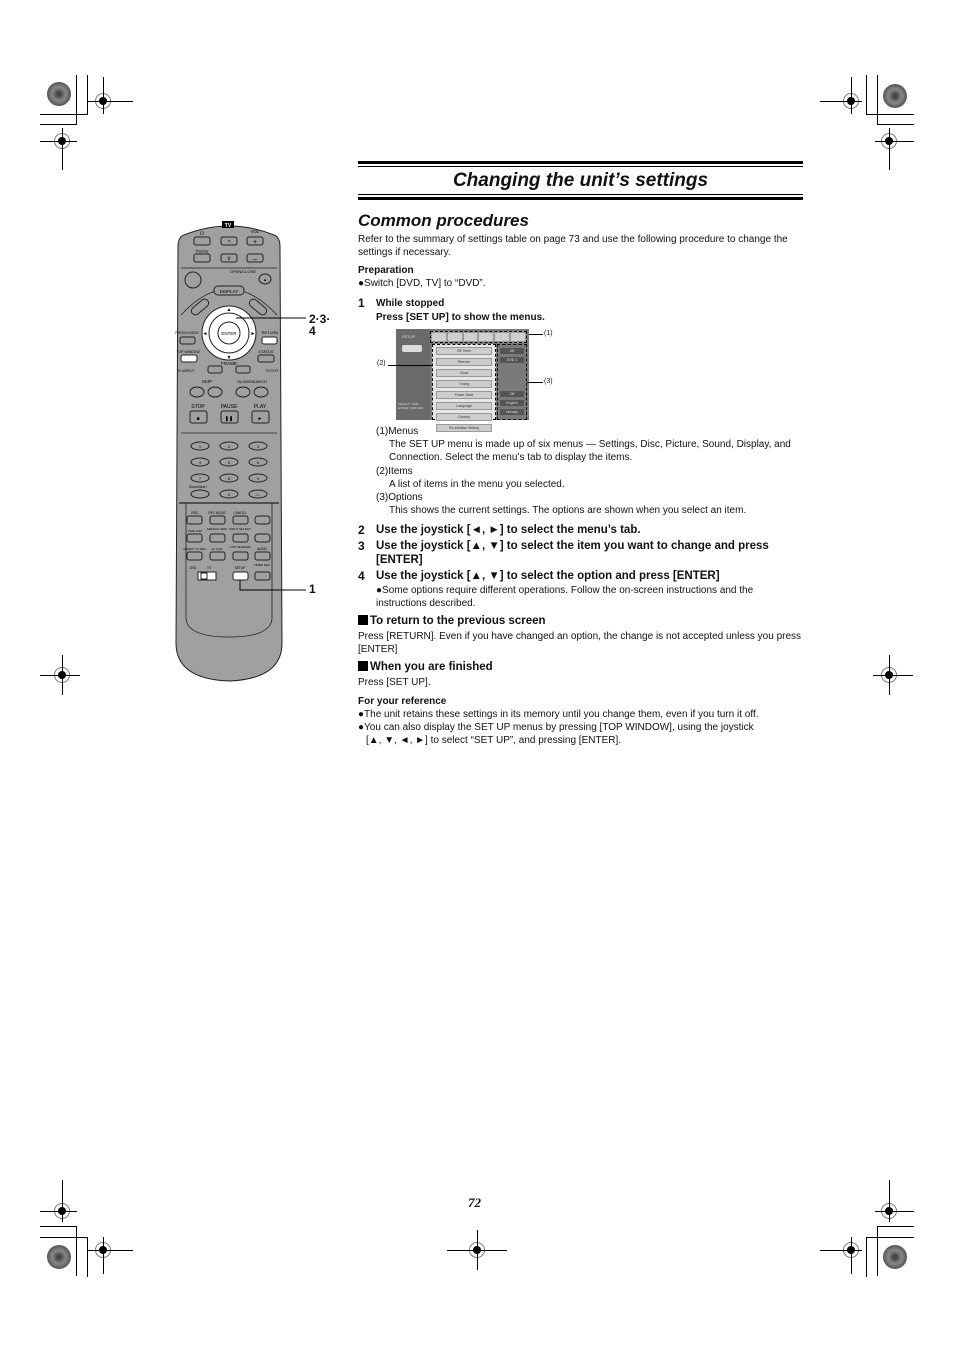  What do you see at coordinates (243, 392) in the screenshot?
I see `slow-back-button` at bounding box center [243, 392].